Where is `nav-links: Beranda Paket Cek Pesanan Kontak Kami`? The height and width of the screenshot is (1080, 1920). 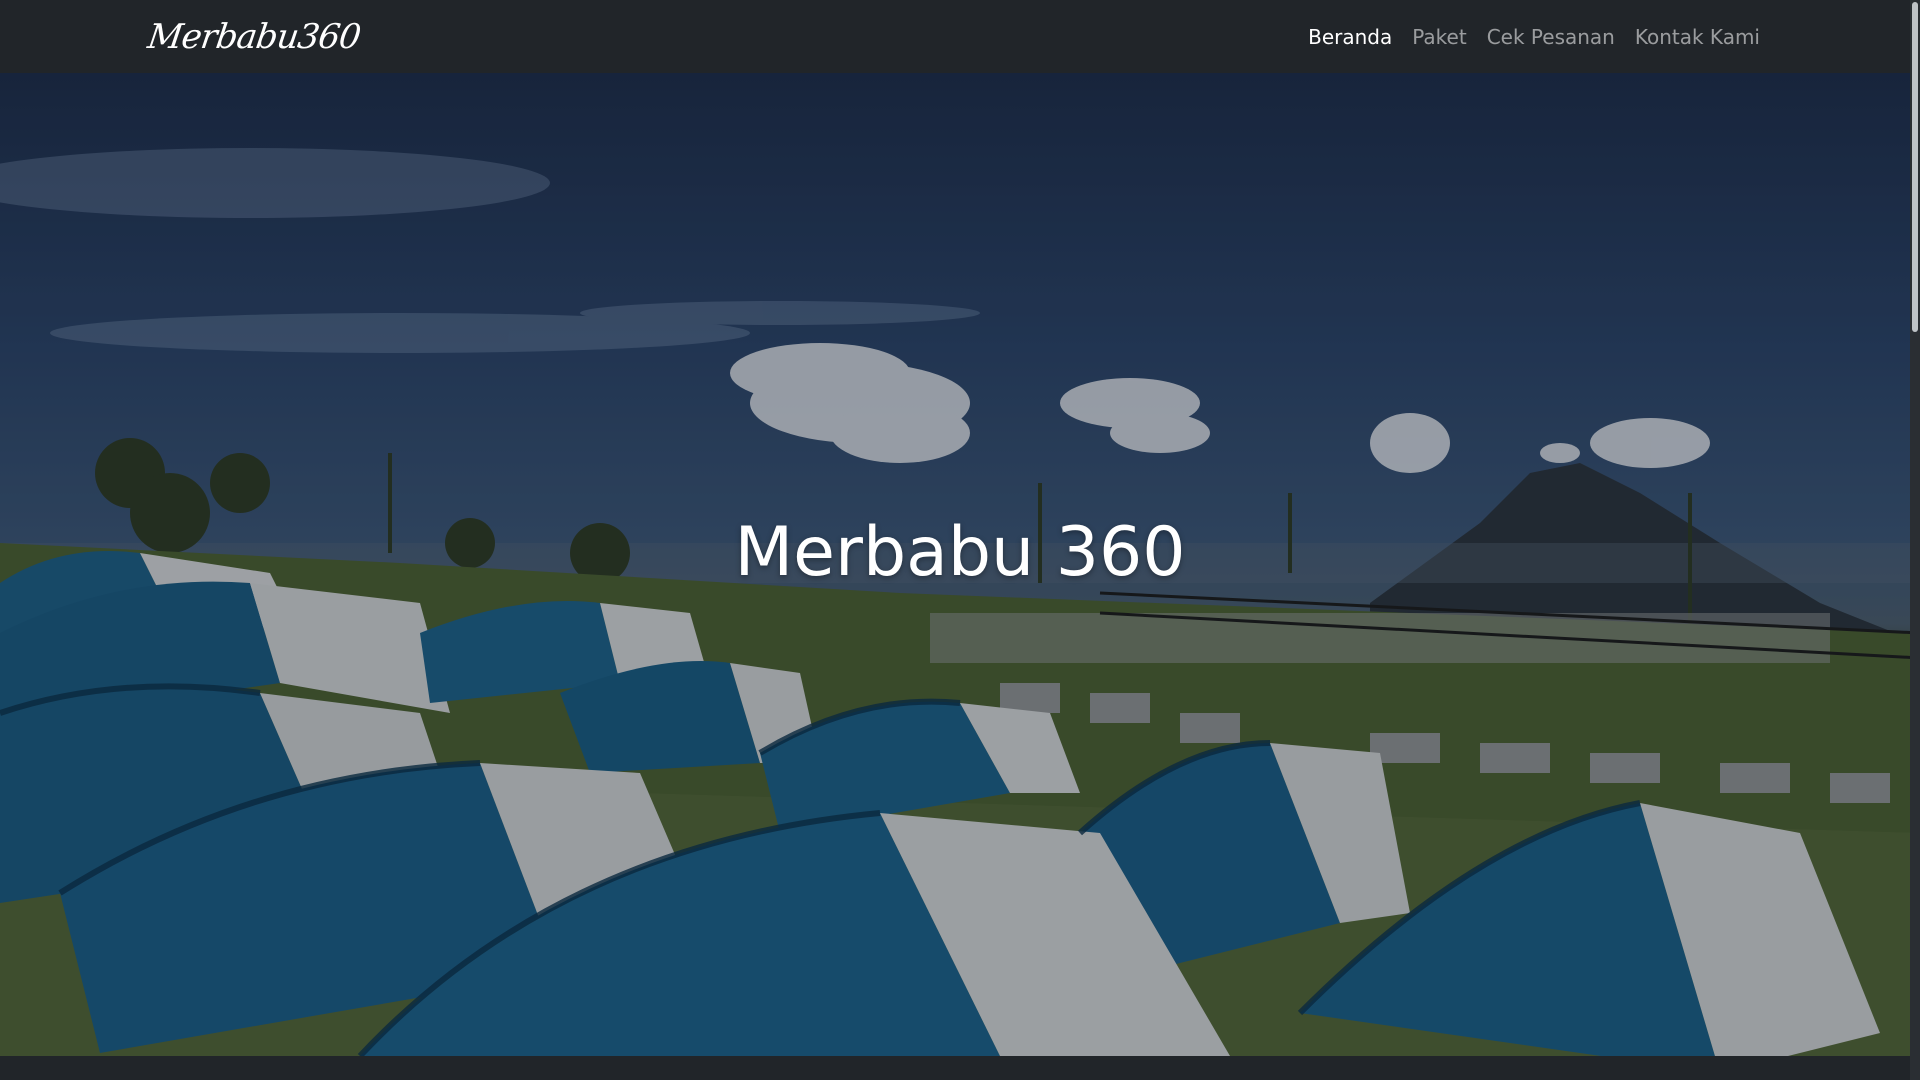
nav-links: Beranda Paket Cek Pesanan Kontak Kami is located at coordinates (1534, 37).